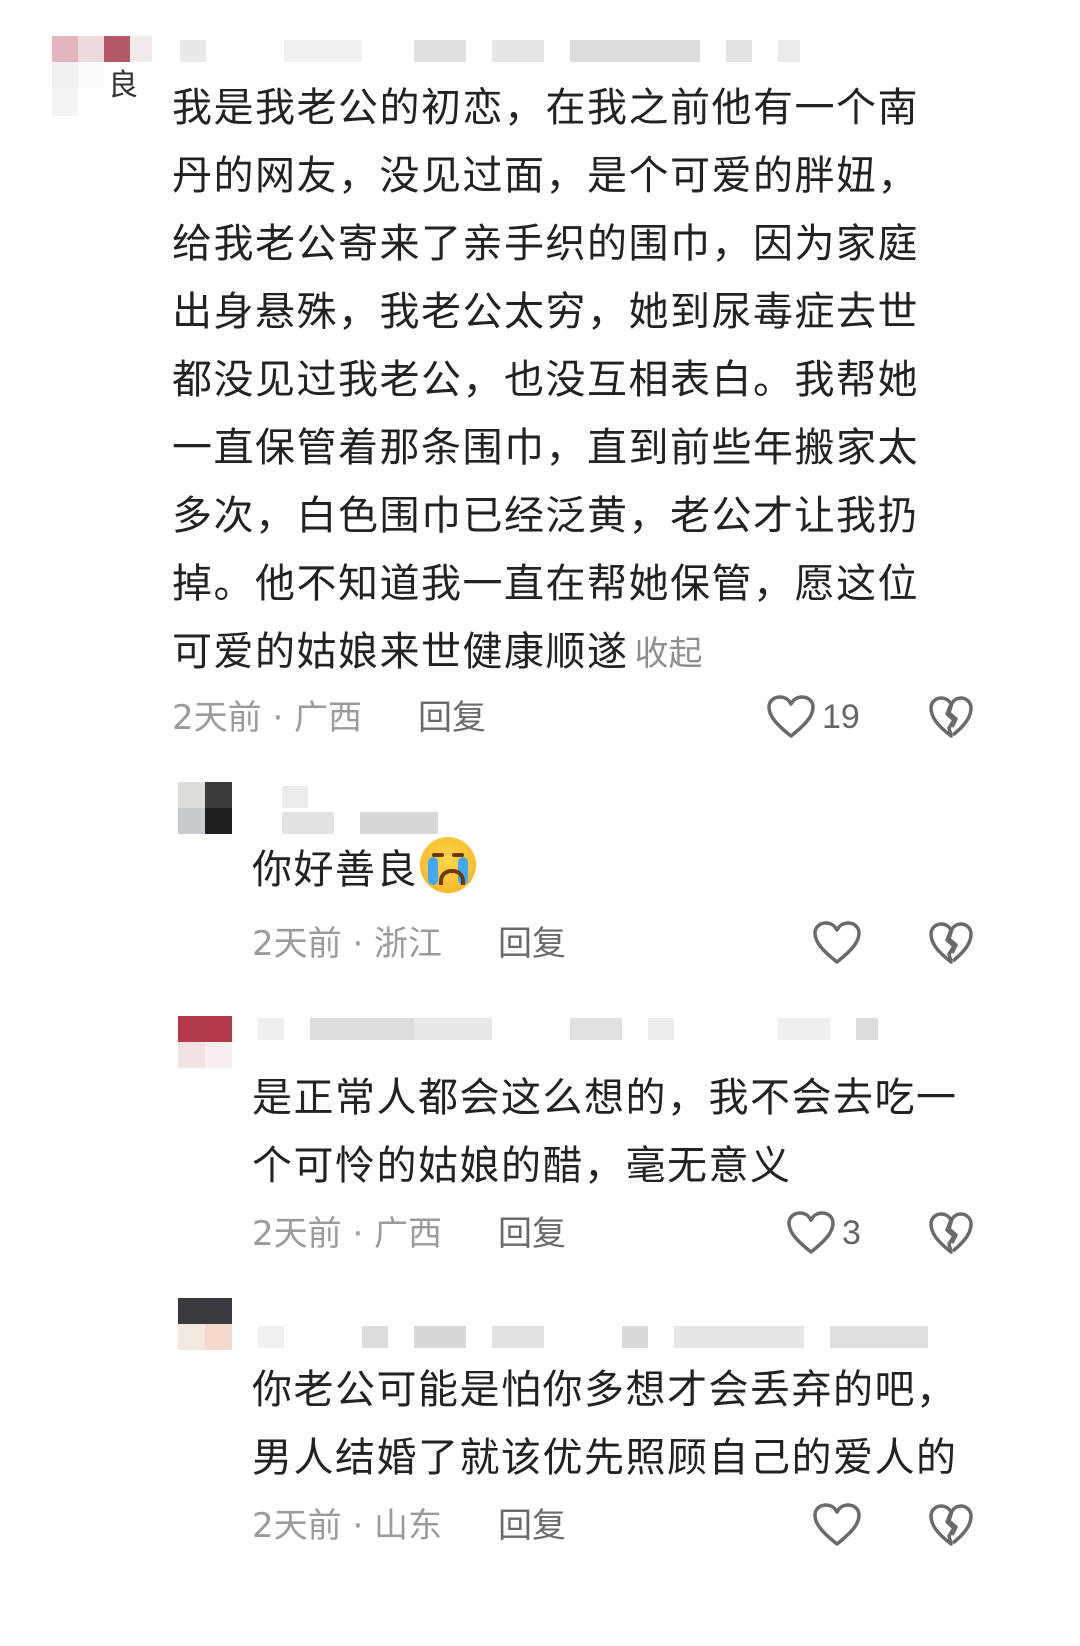 The height and width of the screenshot is (1646, 1080). Describe the element at coordinates (448, 865) in the screenshot. I see `crying-face-emoji` at that location.